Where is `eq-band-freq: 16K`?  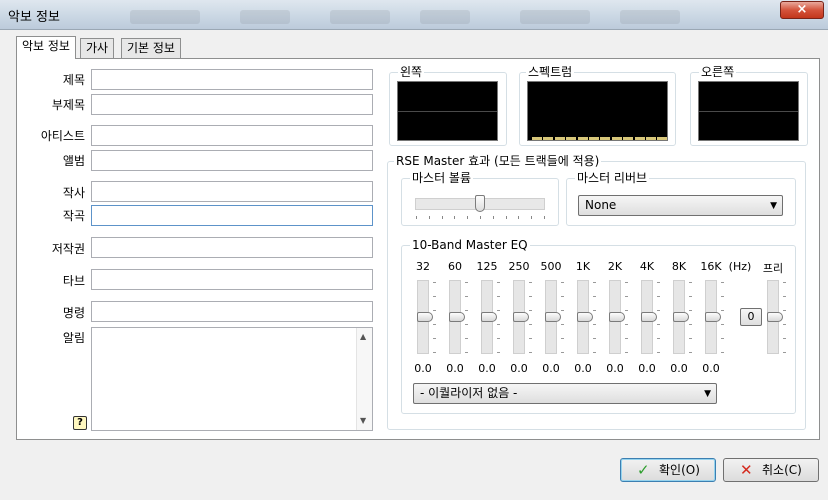 eq-band-freq: 16K is located at coordinates (711, 266).